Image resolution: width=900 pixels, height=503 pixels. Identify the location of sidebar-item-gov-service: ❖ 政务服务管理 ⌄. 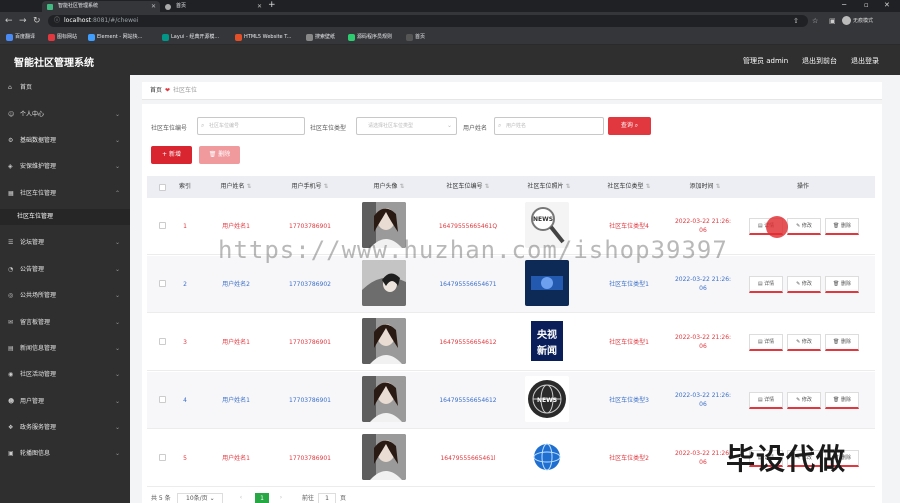
(65, 428).